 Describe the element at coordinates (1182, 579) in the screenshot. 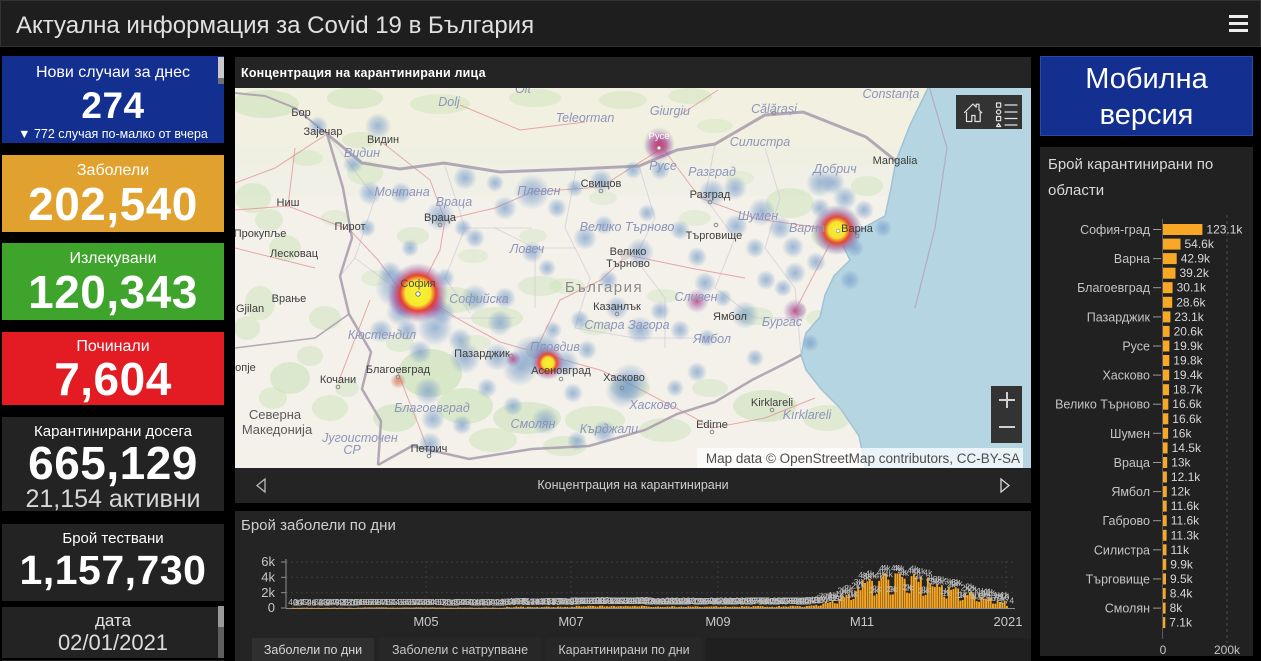

I see `svg-text: 9.5k` at that location.